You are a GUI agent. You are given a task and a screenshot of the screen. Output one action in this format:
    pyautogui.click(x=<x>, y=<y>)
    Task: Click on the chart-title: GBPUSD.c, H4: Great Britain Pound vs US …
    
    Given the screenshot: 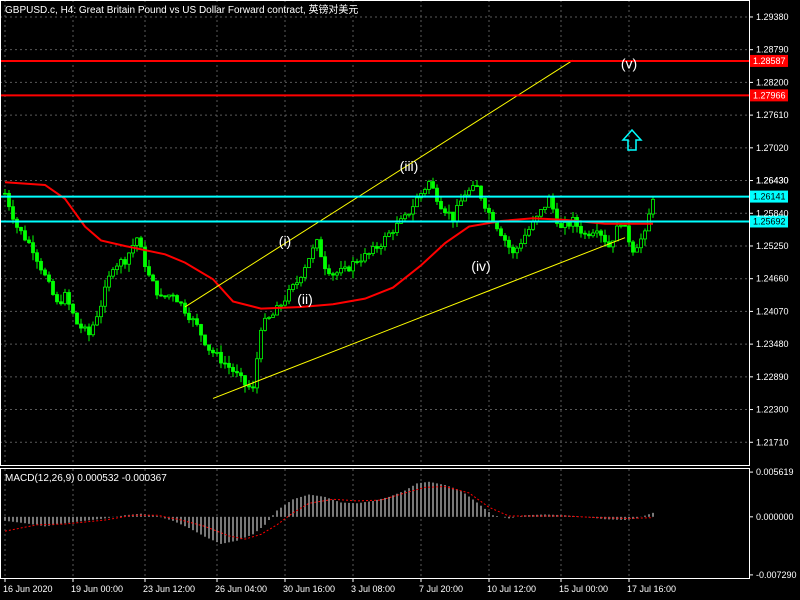 What is the action you would take?
    pyautogui.click(x=181, y=9)
    